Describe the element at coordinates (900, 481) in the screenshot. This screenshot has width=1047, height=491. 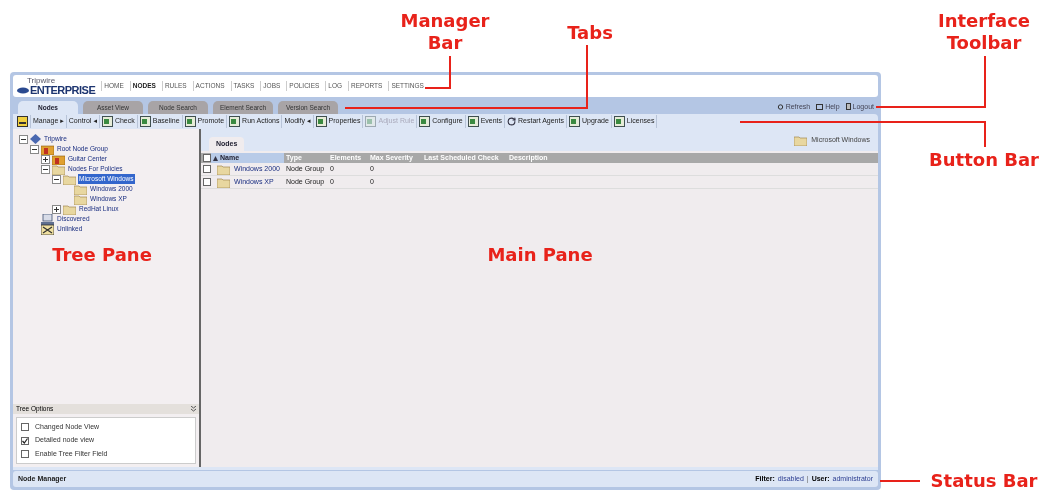
I see `leader-line` at that location.